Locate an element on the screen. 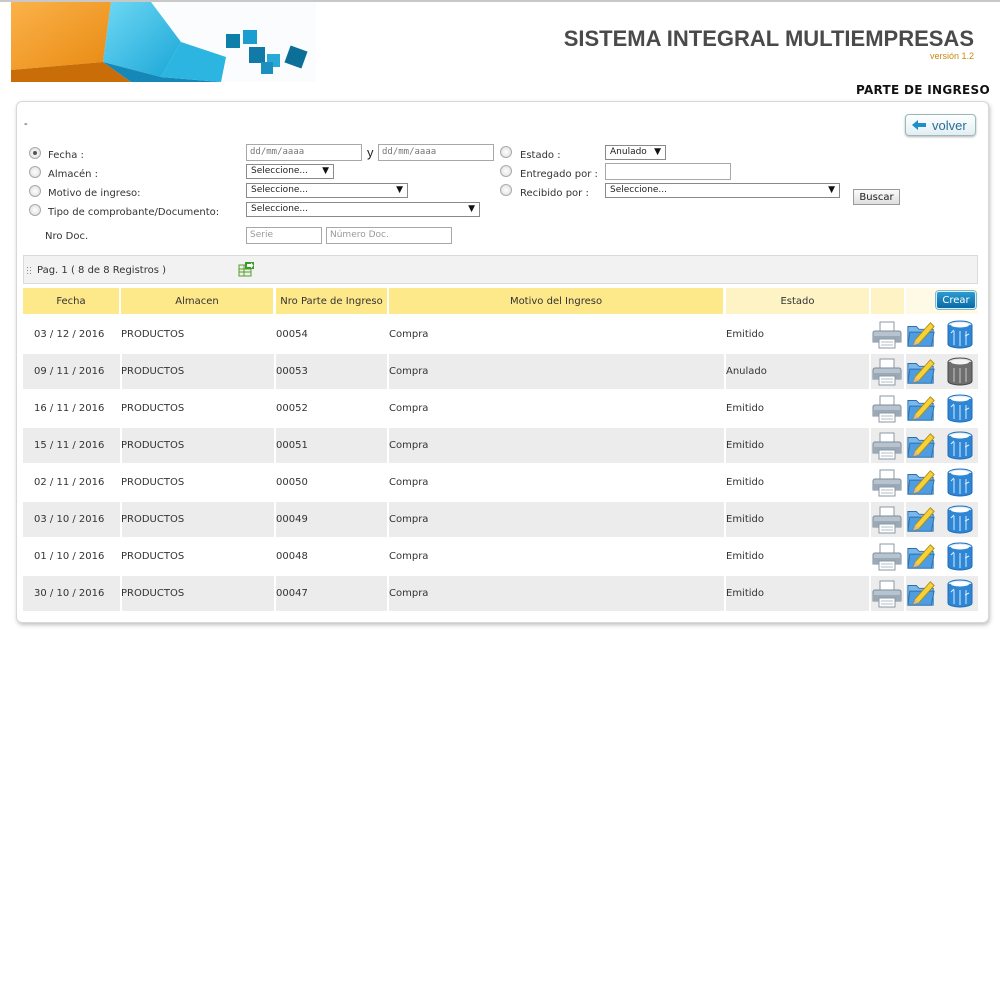  cell-fecha: 09 / 11 / 2016 is located at coordinates (69, 371).